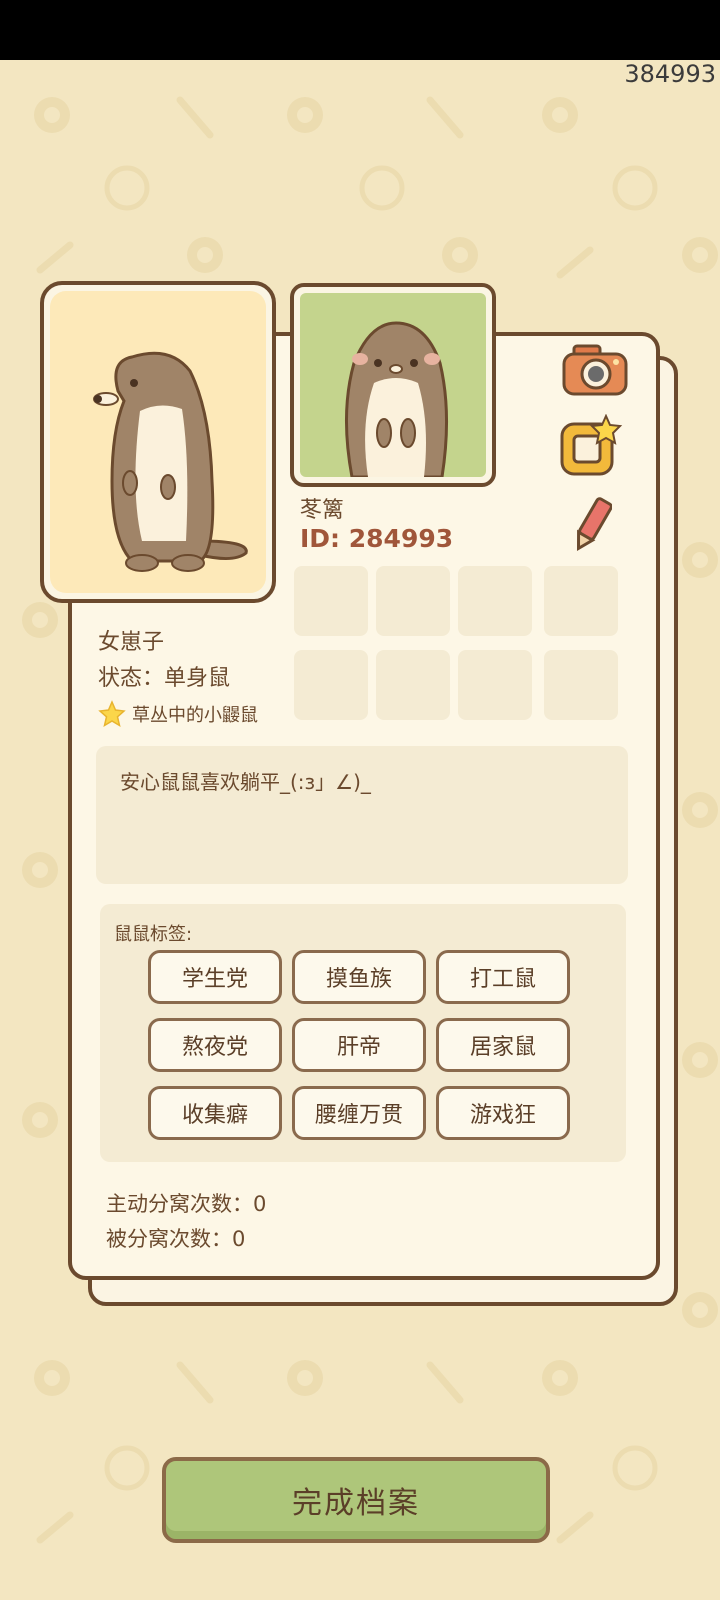 This screenshot has height=1600, width=720. I want to click on camera-button, so click(595, 371).